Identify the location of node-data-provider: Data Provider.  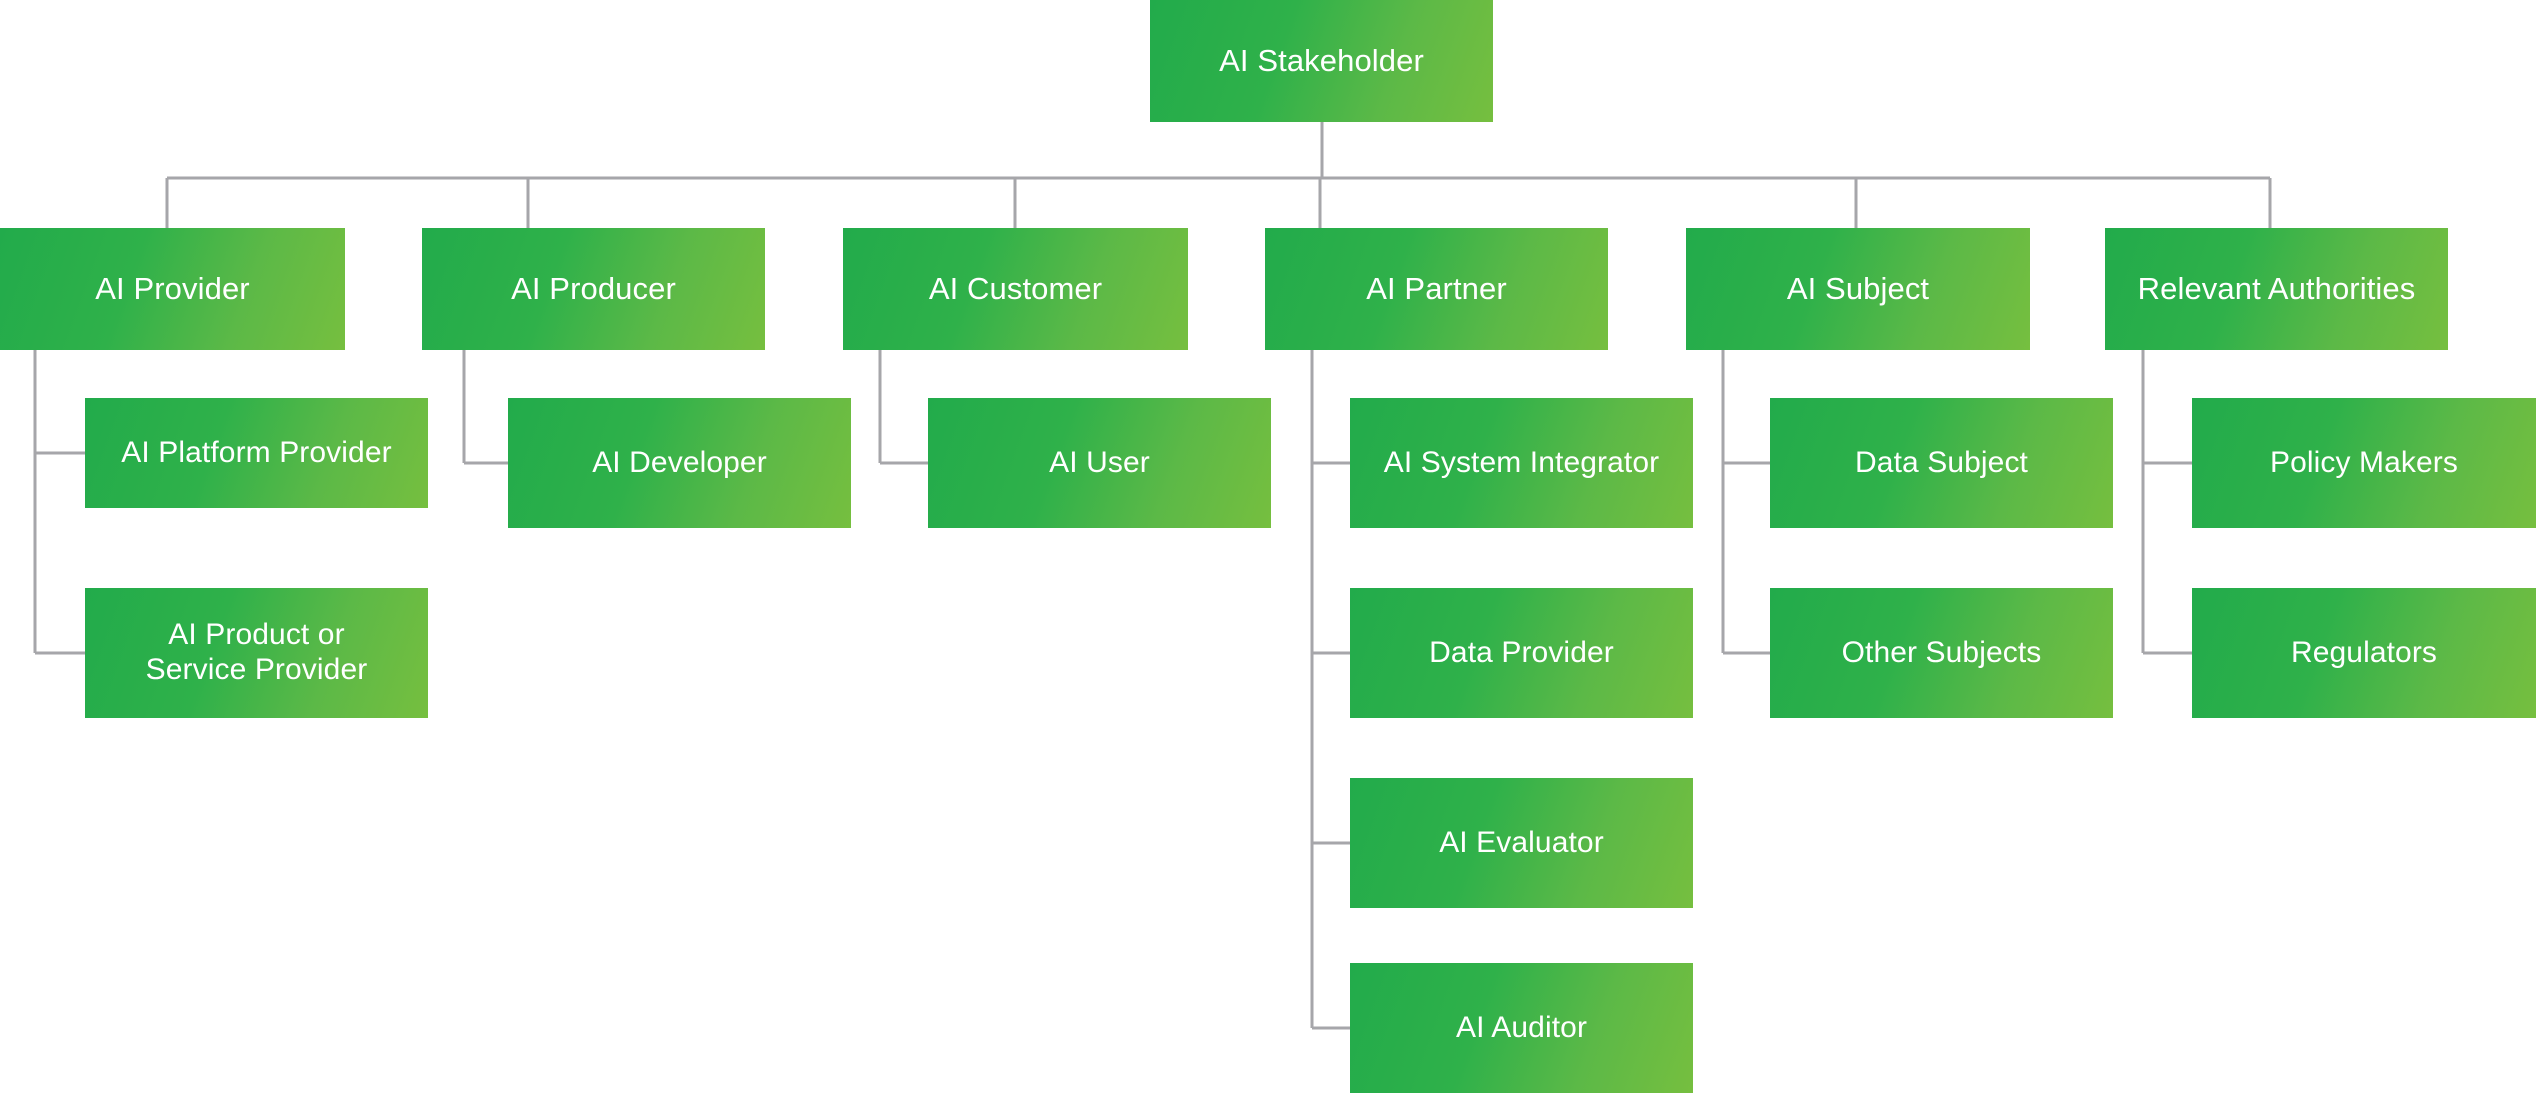
(1521, 653).